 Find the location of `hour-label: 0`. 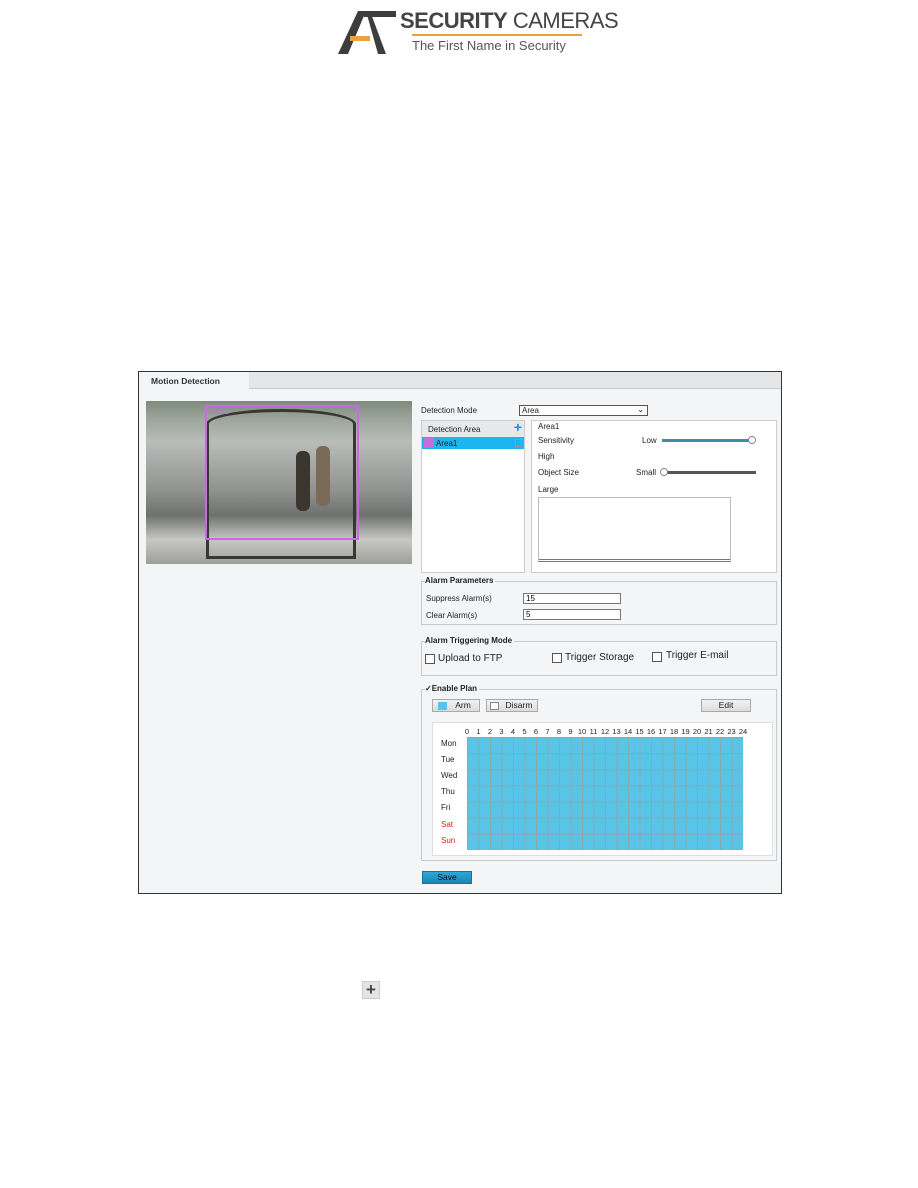

hour-label: 0 is located at coordinates (467, 731).